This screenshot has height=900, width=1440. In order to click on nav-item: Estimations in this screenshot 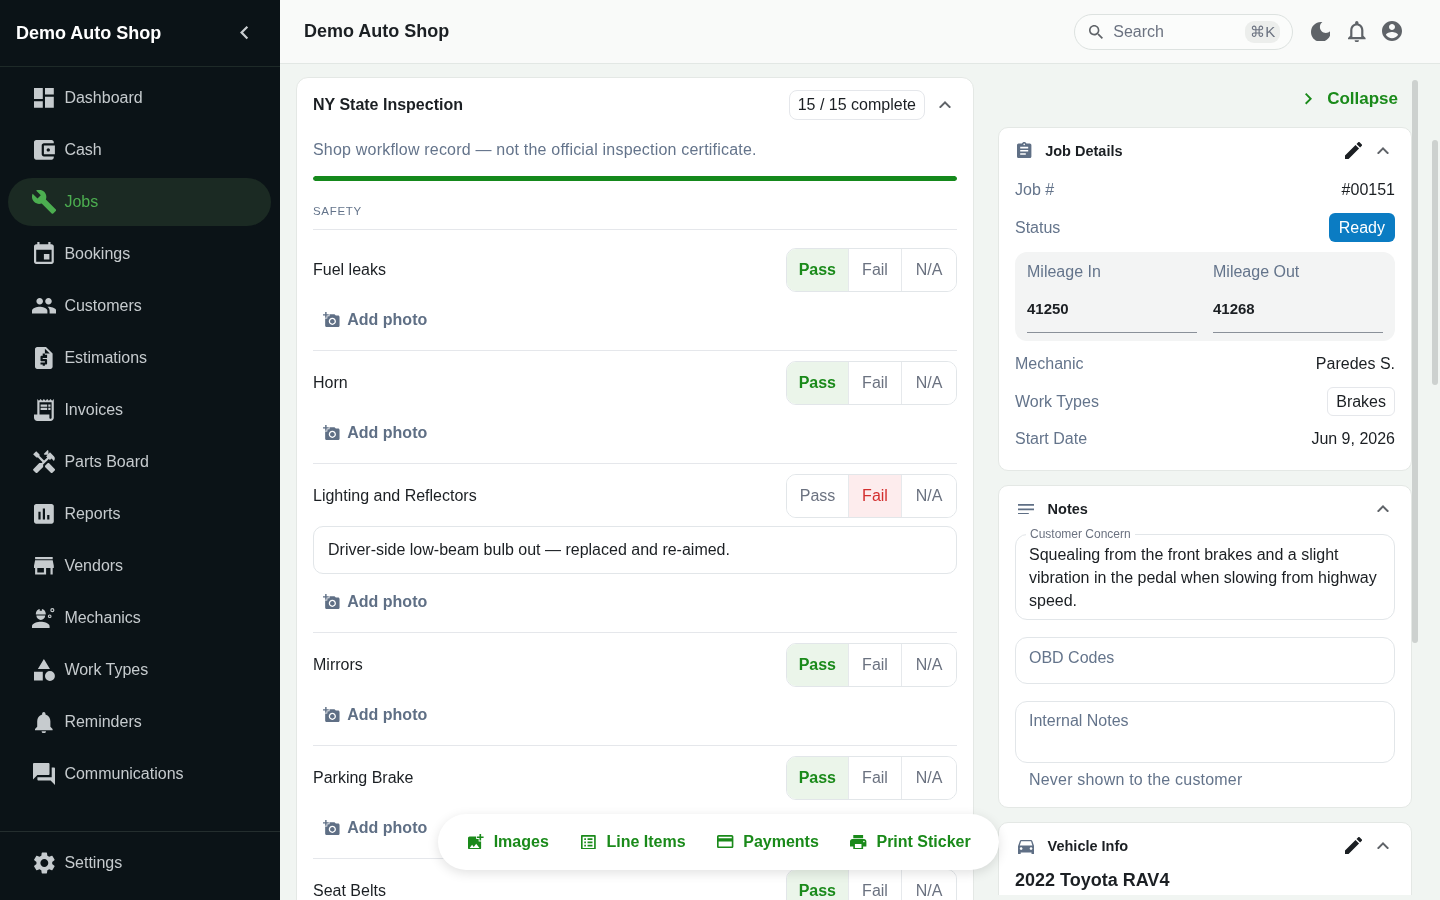, I will do `click(139, 358)`.